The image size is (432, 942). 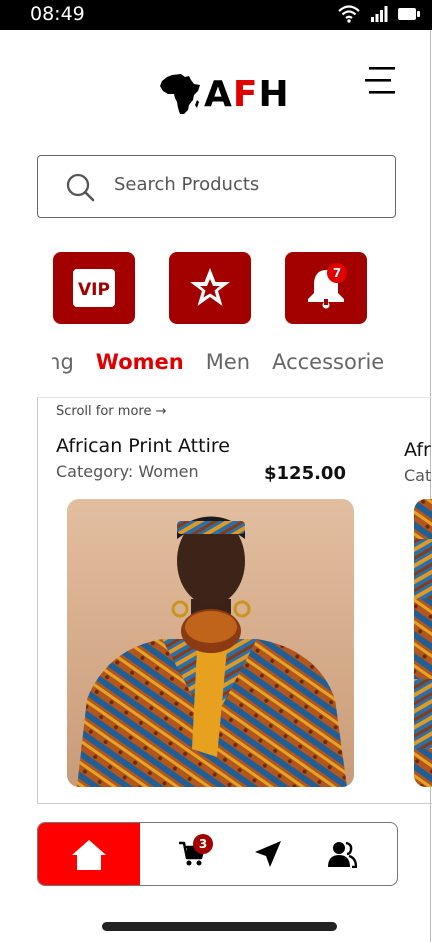 What do you see at coordinates (216, 15) in the screenshot?
I see `status-bar: 08:49` at bounding box center [216, 15].